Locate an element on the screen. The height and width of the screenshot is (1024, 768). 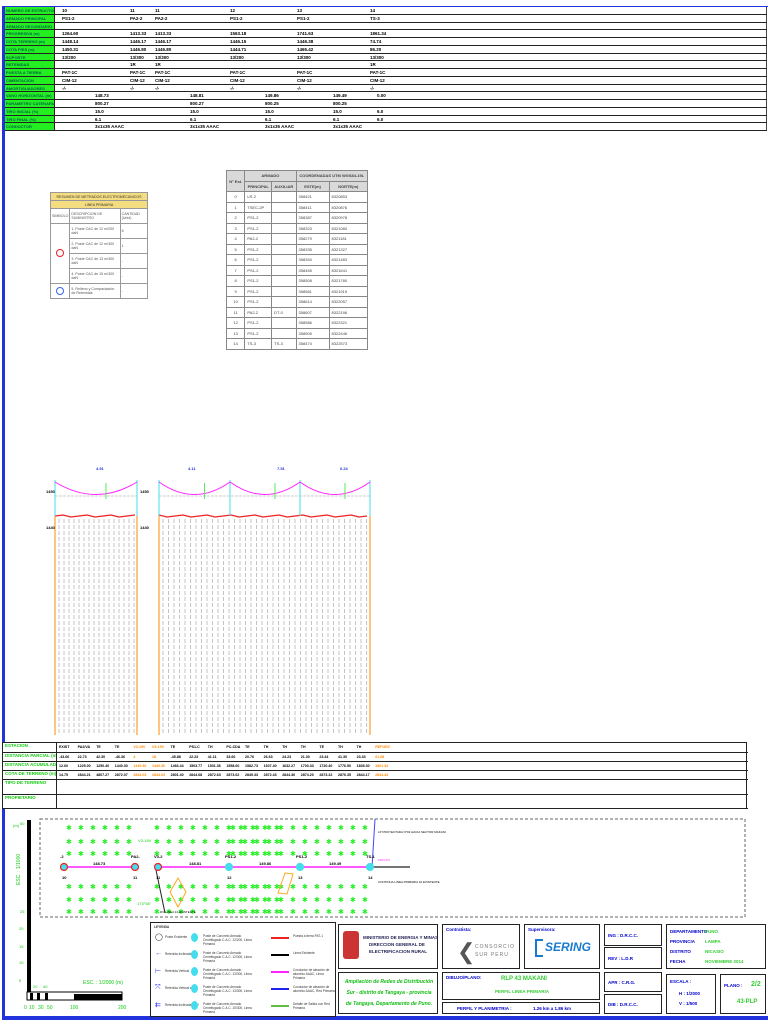
terrain-line is located at coordinates (95, 516).